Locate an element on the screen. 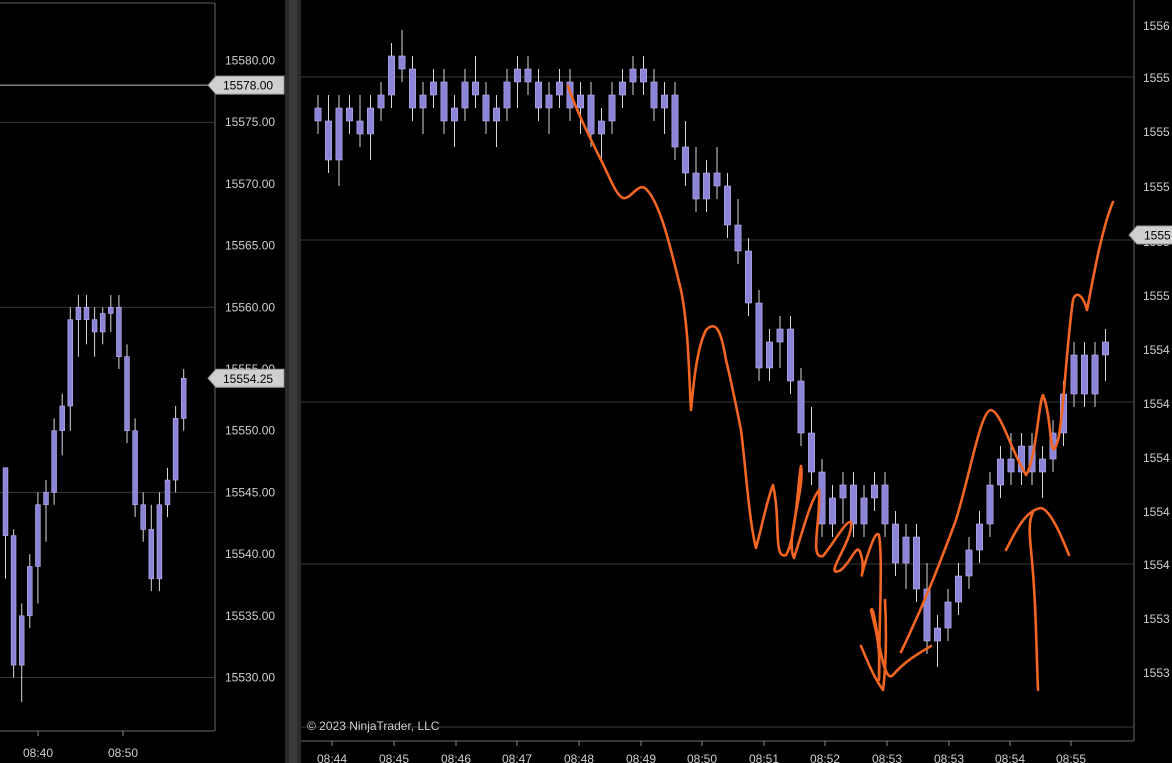  right-x-tick-label: 08:51 is located at coordinates (764, 757).